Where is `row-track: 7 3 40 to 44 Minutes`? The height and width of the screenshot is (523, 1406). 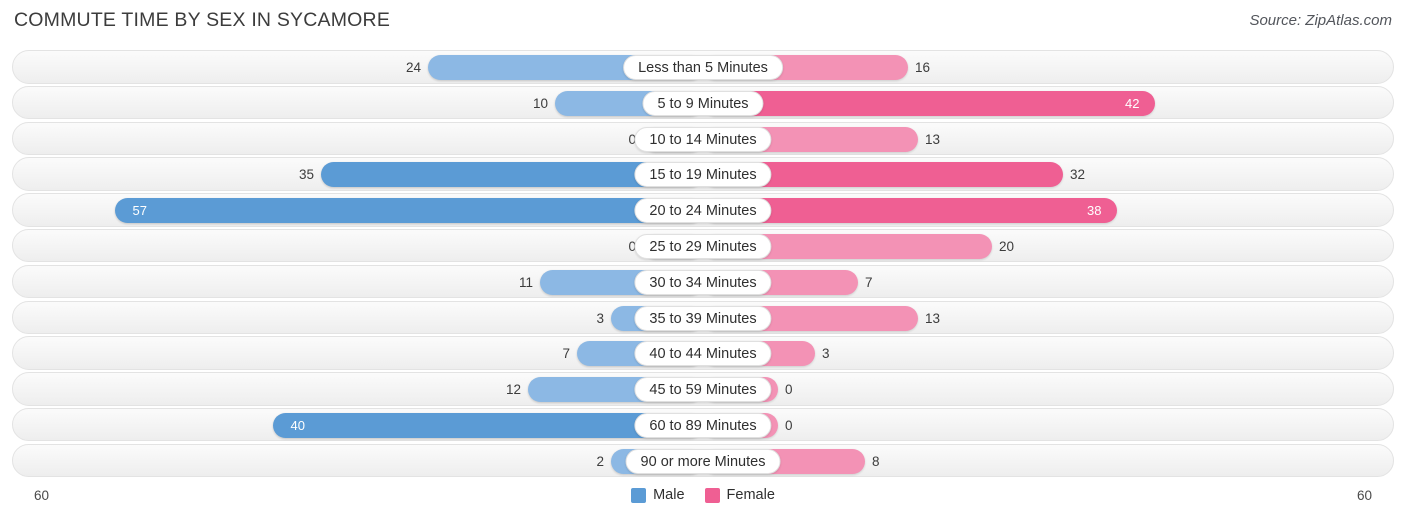 row-track: 7 3 40 to 44 Minutes is located at coordinates (703, 353).